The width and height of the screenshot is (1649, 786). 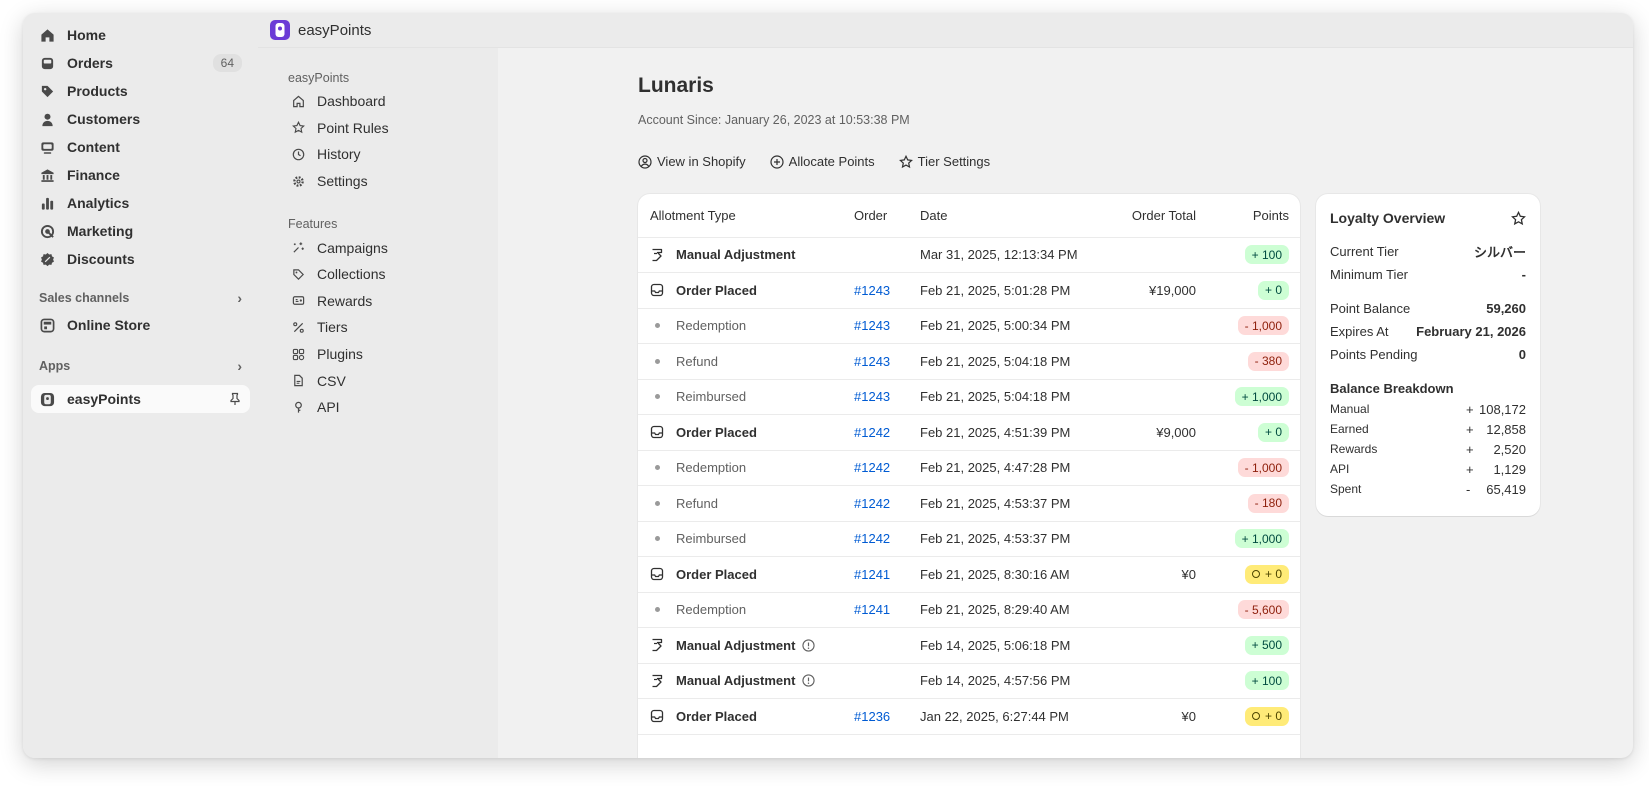 What do you see at coordinates (1350, 409) in the screenshot?
I see `breakdown-label: Manual` at bounding box center [1350, 409].